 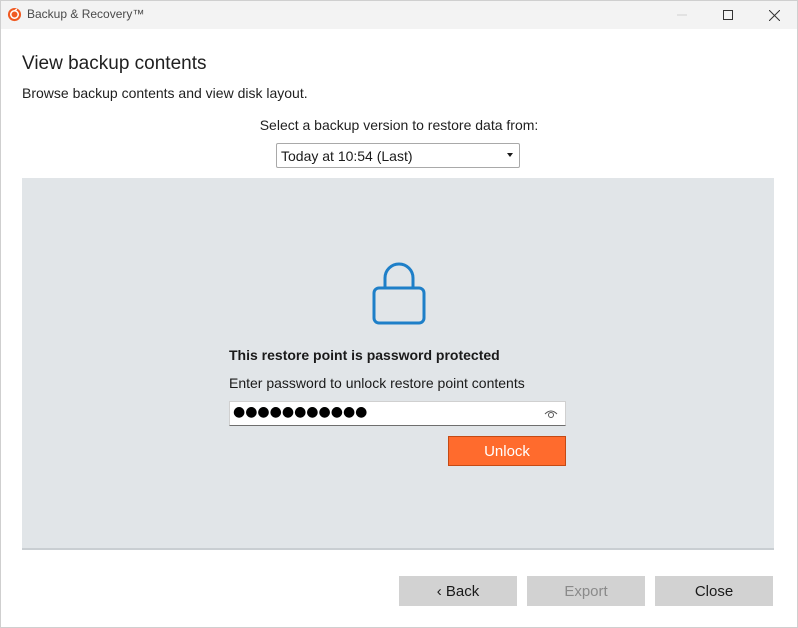 I want to click on maximize-icon, so click(x=728, y=15).